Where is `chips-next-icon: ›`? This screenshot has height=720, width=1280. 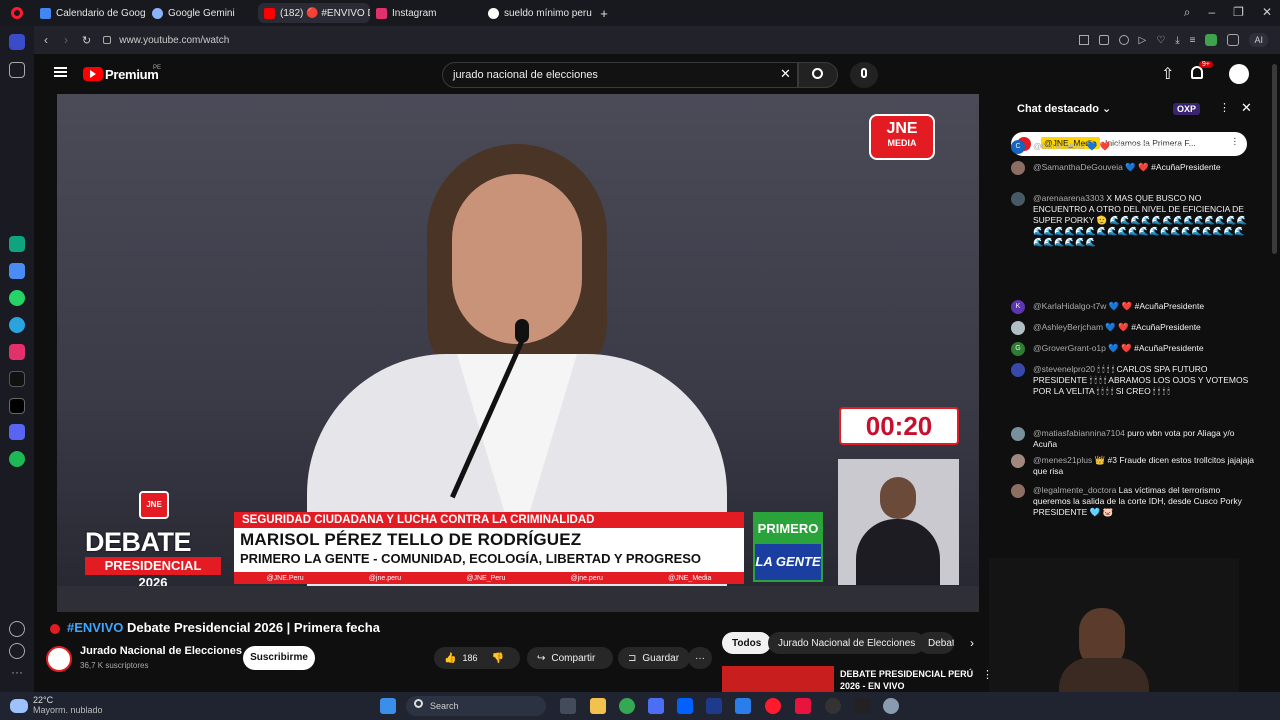
chips-next-icon: › is located at coordinates (972, 643).